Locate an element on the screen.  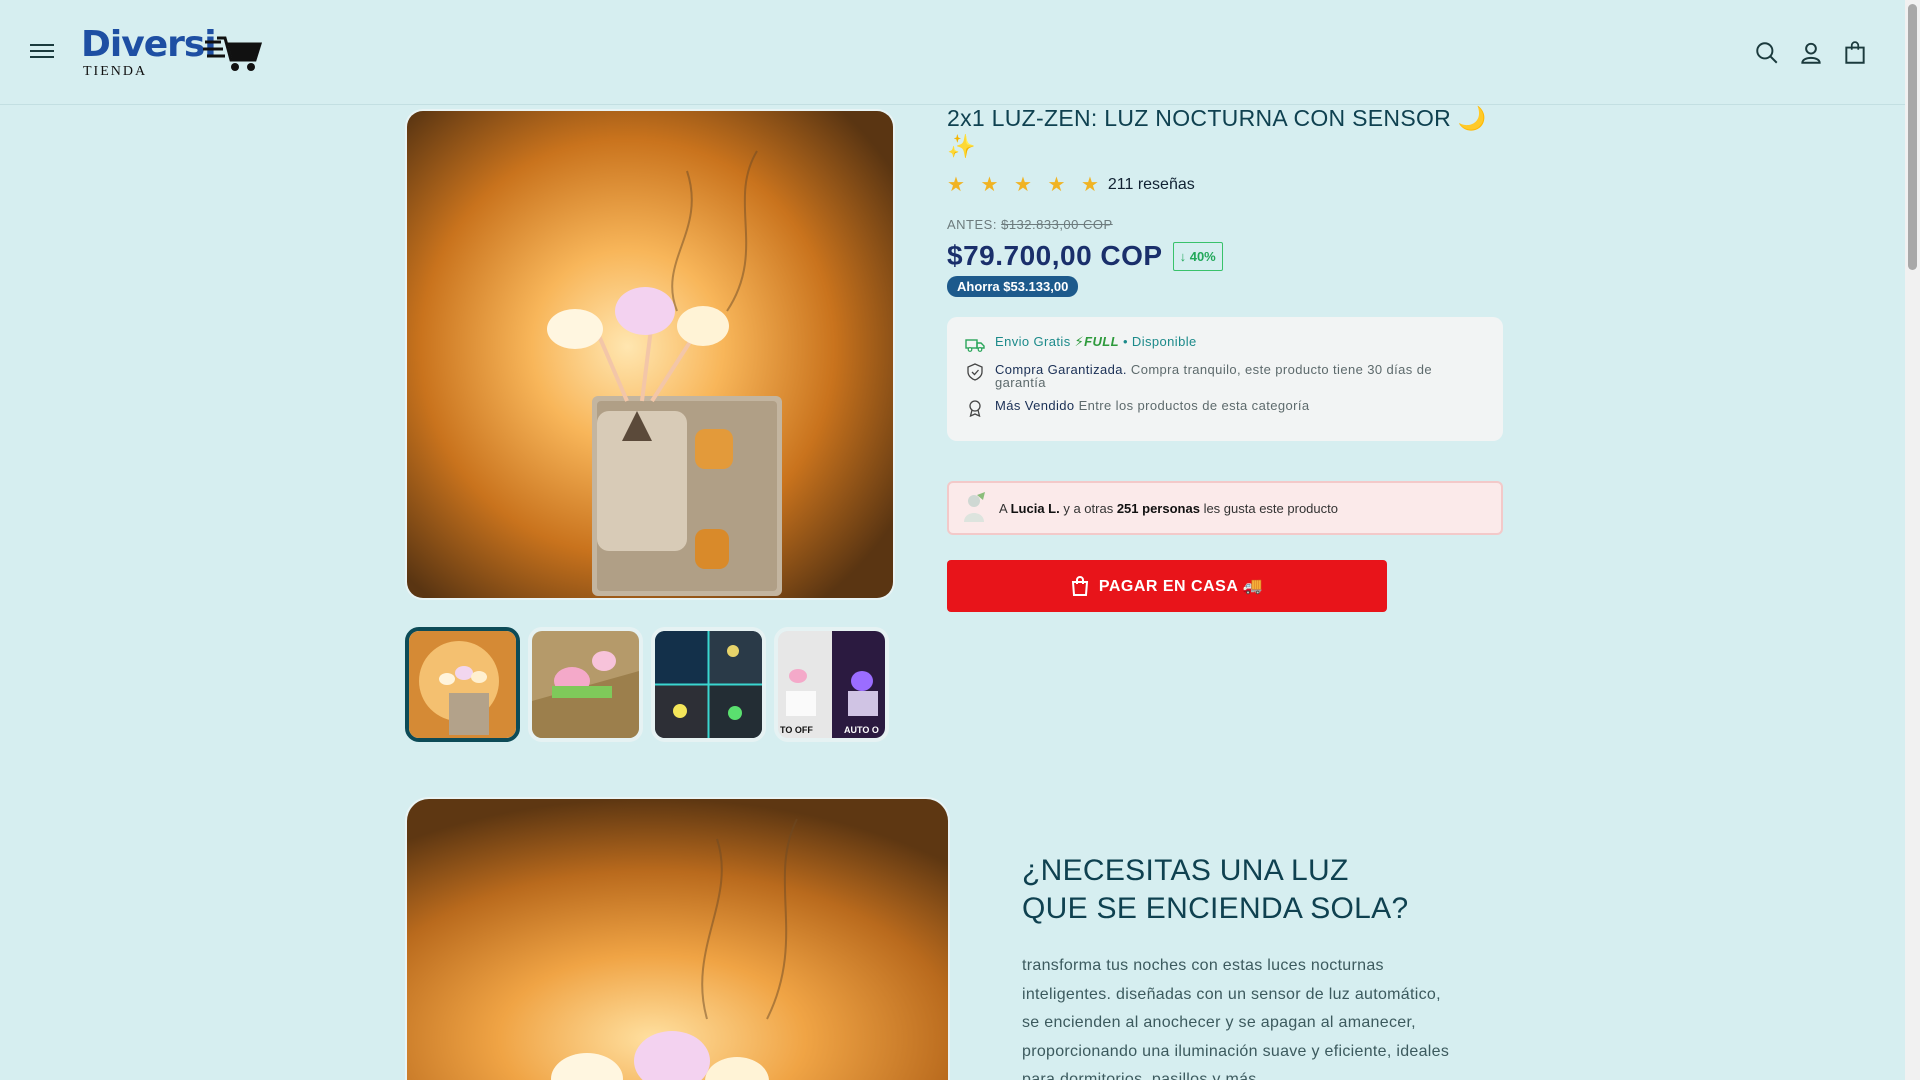
rating-row: ★ ★ ★ ★ ★ 211 reseñas is located at coordinates (1225, 184).